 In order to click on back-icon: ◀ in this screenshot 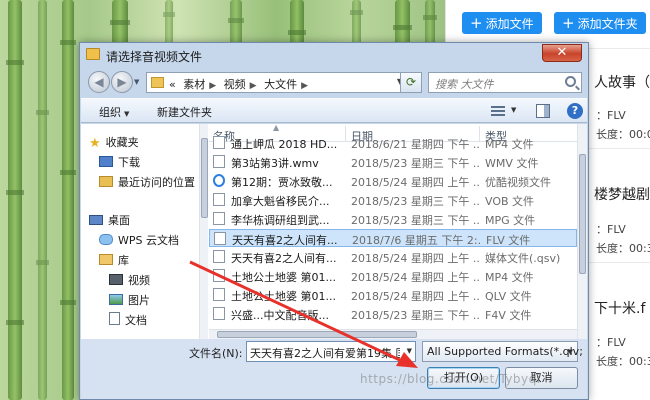, I will do `click(99, 82)`.